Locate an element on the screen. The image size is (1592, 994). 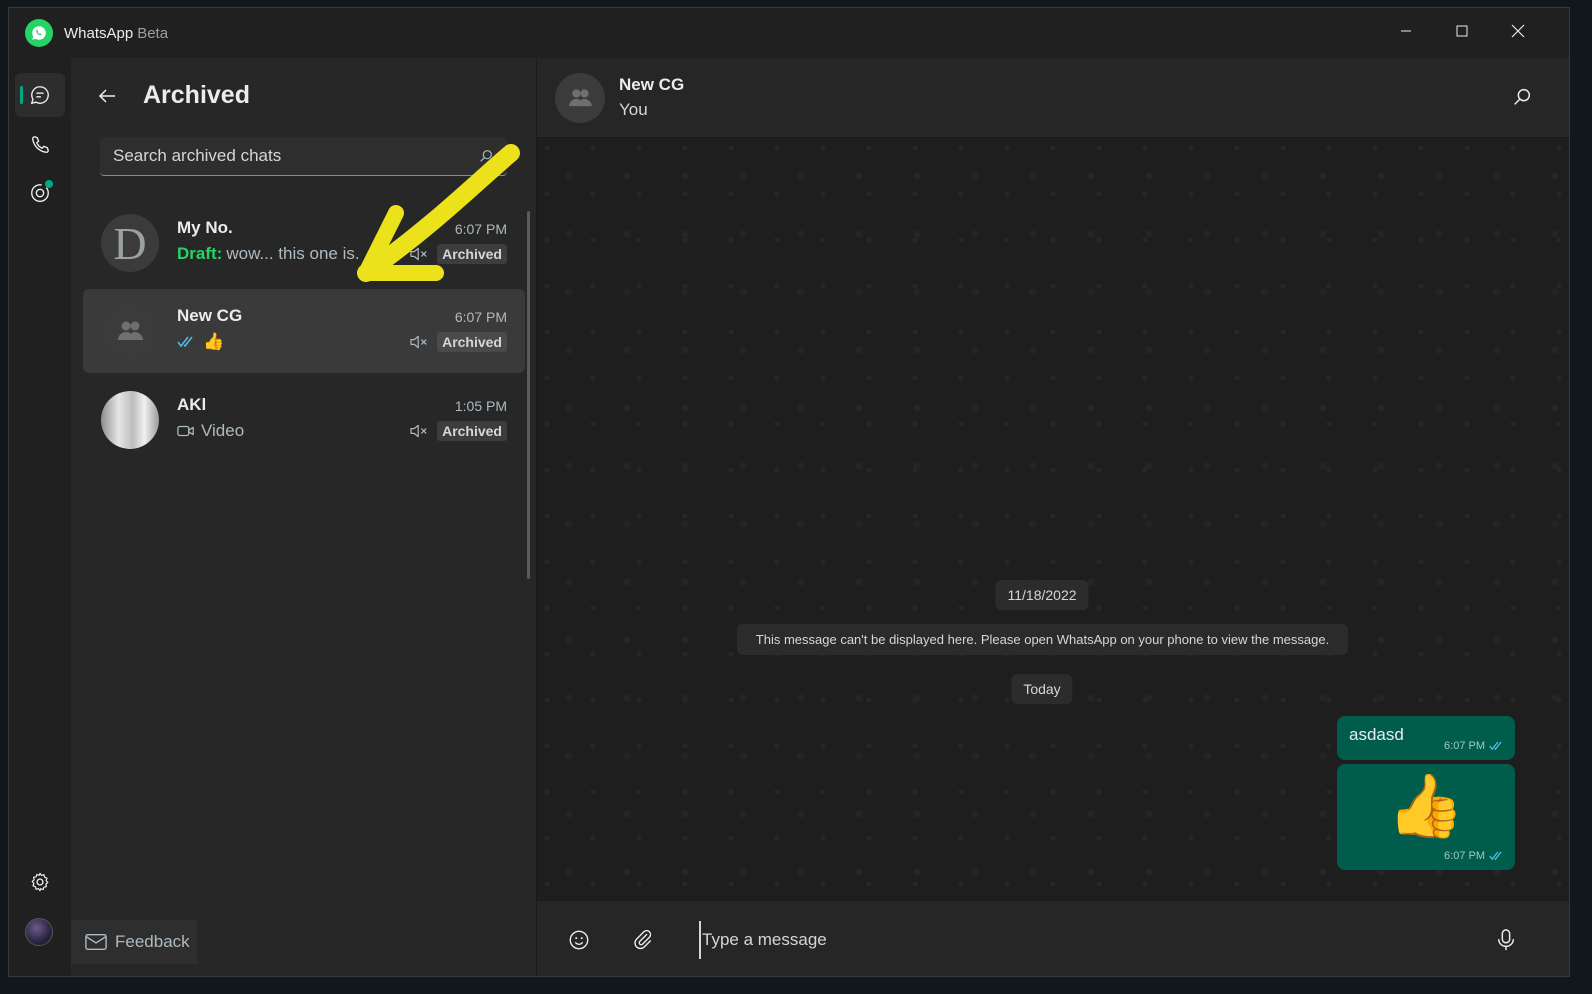
chat-preview: Video is located at coordinates (210, 431).